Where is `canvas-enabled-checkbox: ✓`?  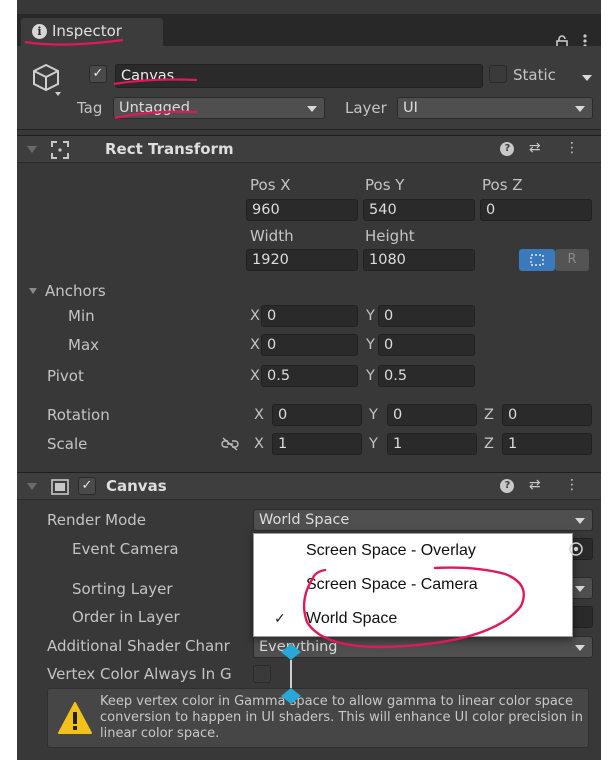 canvas-enabled-checkbox: ✓ is located at coordinates (87, 486).